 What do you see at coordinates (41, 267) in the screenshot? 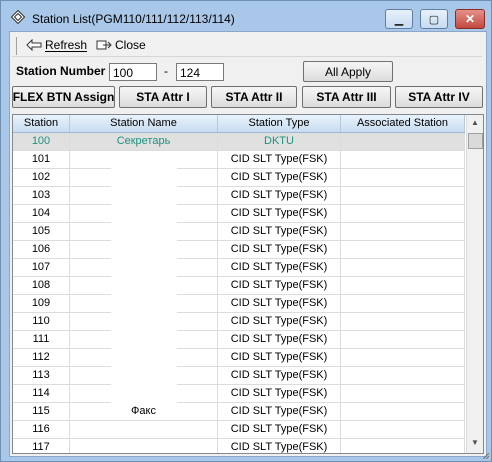
I see `cell-station: 107` at bounding box center [41, 267].